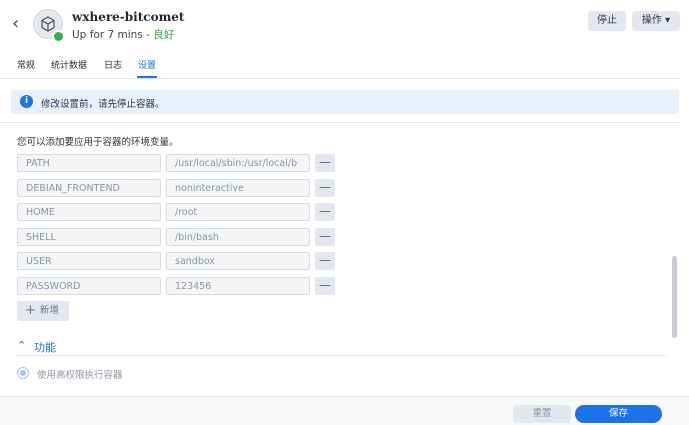  What do you see at coordinates (23, 373) in the screenshot?
I see `privileged-radio` at bounding box center [23, 373].